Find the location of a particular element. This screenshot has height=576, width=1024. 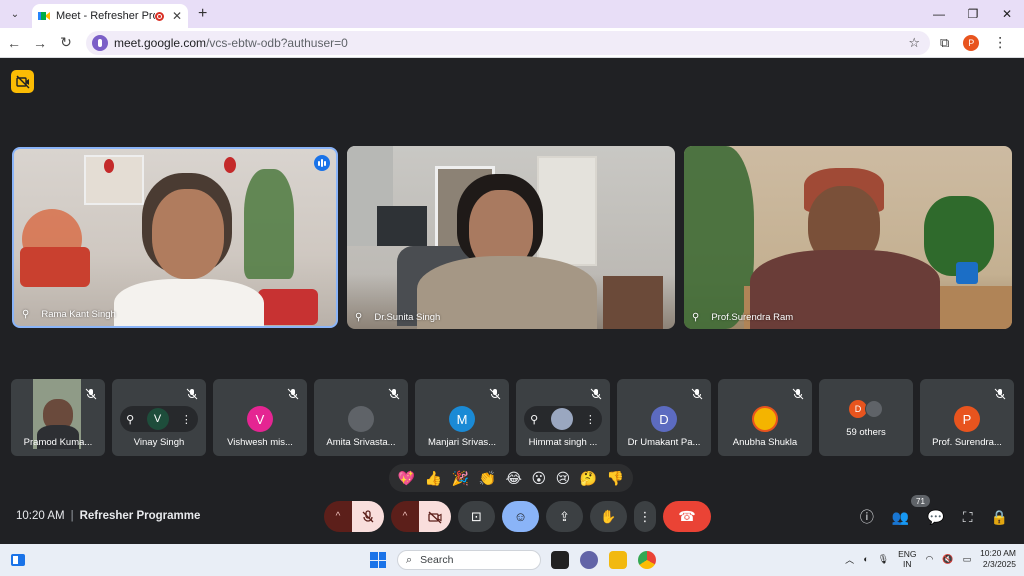

language-indicator: ENG IN is located at coordinates (907, 559).